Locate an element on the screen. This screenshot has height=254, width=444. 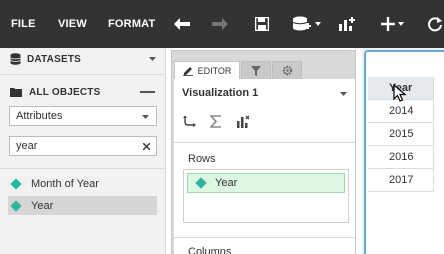
save-icon is located at coordinates (262, 24).